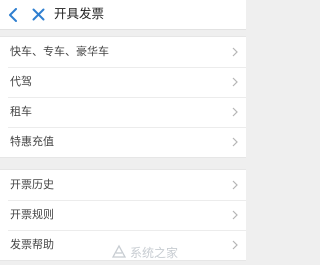  I want to click on back-arrow-icon, so click(13, 15).